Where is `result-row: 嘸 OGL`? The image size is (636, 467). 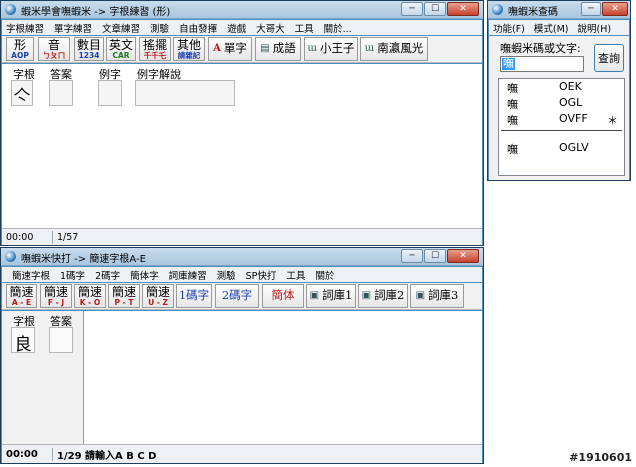
result-row: 嘸 OGL is located at coordinates (563, 103).